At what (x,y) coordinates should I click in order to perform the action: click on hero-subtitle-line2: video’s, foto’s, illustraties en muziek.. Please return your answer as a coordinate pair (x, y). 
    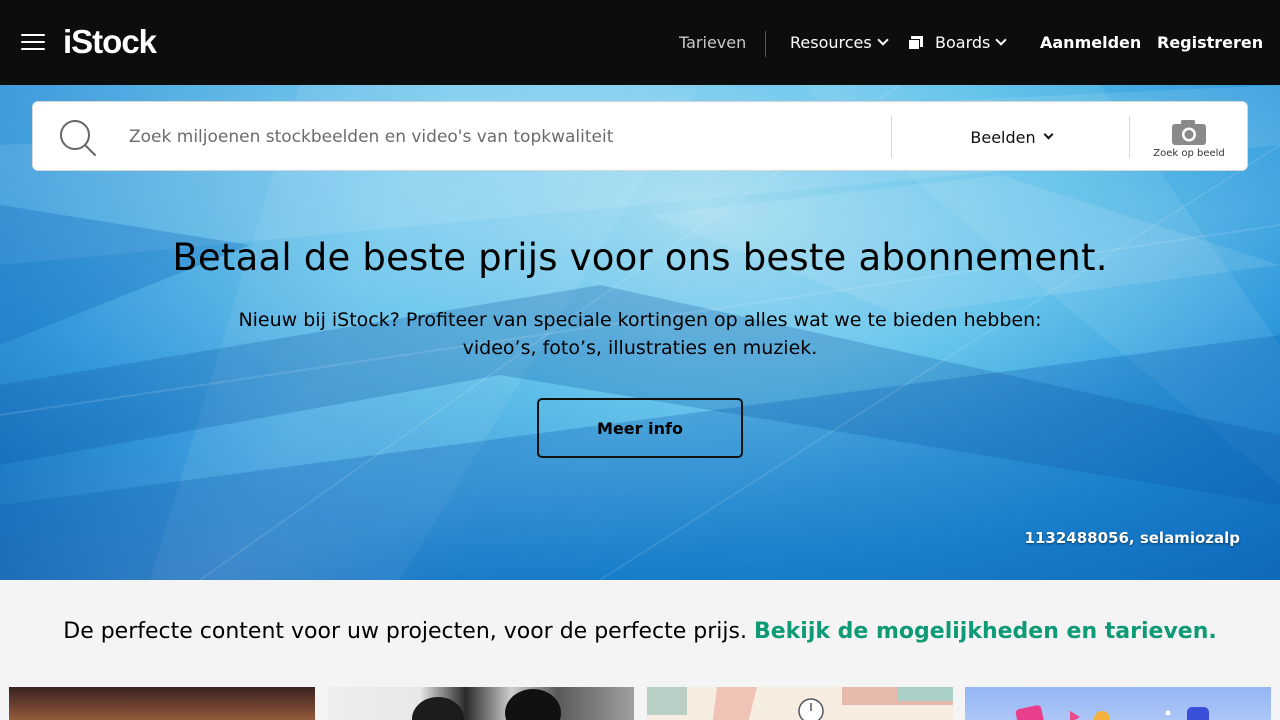
    Looking at the image, I should click on (640, 348).